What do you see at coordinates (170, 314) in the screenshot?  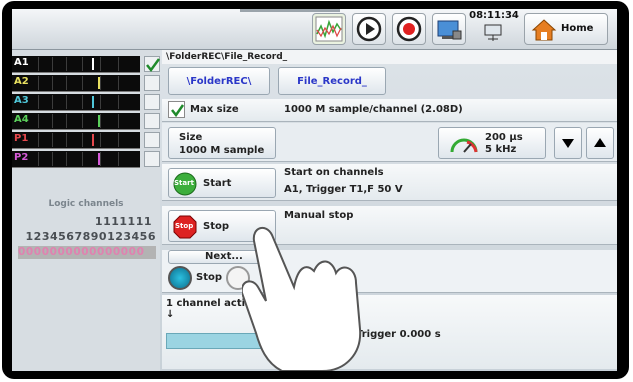 I see `start-marker: ↓` at bounding box center [170, 314].